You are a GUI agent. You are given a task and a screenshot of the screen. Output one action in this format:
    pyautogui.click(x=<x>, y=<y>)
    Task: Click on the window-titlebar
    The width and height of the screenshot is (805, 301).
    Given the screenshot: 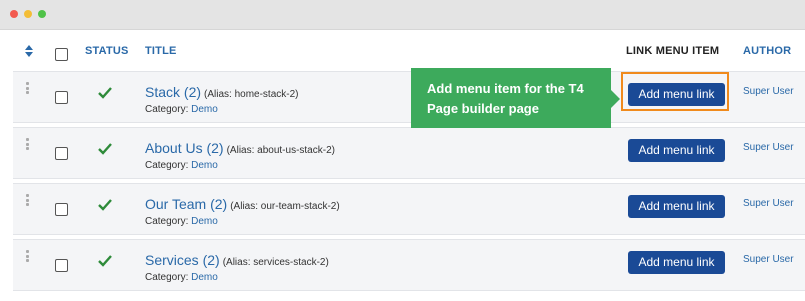 What is the action you would take?
    pyautogui.click(x=402, y=15)
    